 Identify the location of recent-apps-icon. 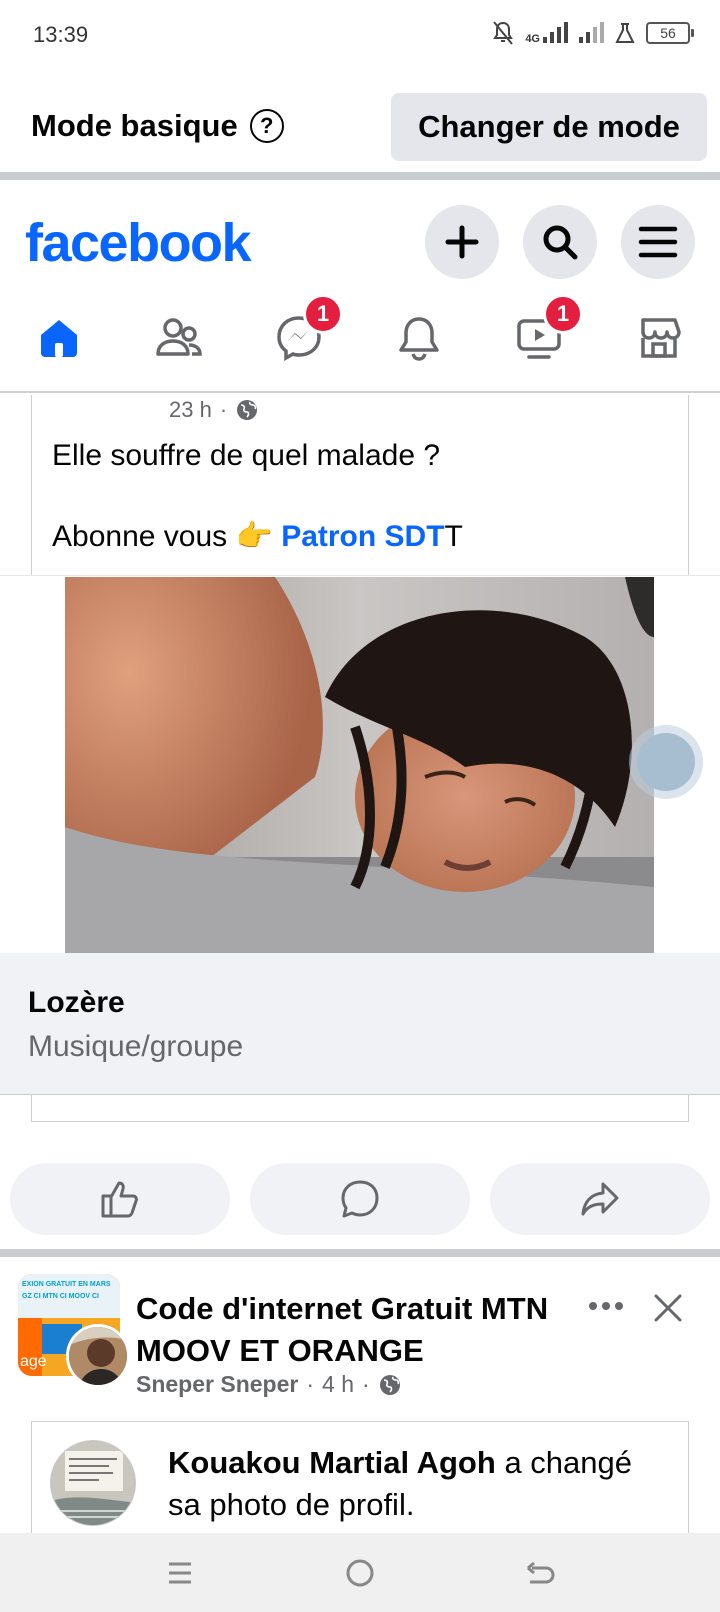
(180, 1573).